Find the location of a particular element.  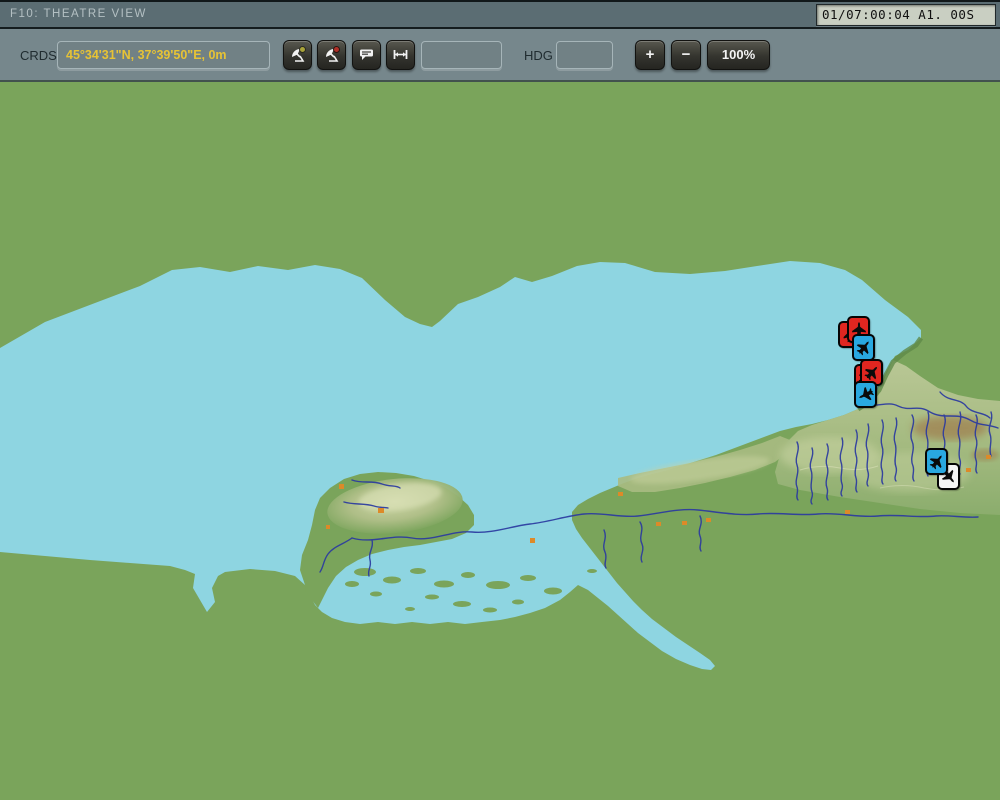

satellite-dish-yellow-icon is located at coordinates (299, 54).